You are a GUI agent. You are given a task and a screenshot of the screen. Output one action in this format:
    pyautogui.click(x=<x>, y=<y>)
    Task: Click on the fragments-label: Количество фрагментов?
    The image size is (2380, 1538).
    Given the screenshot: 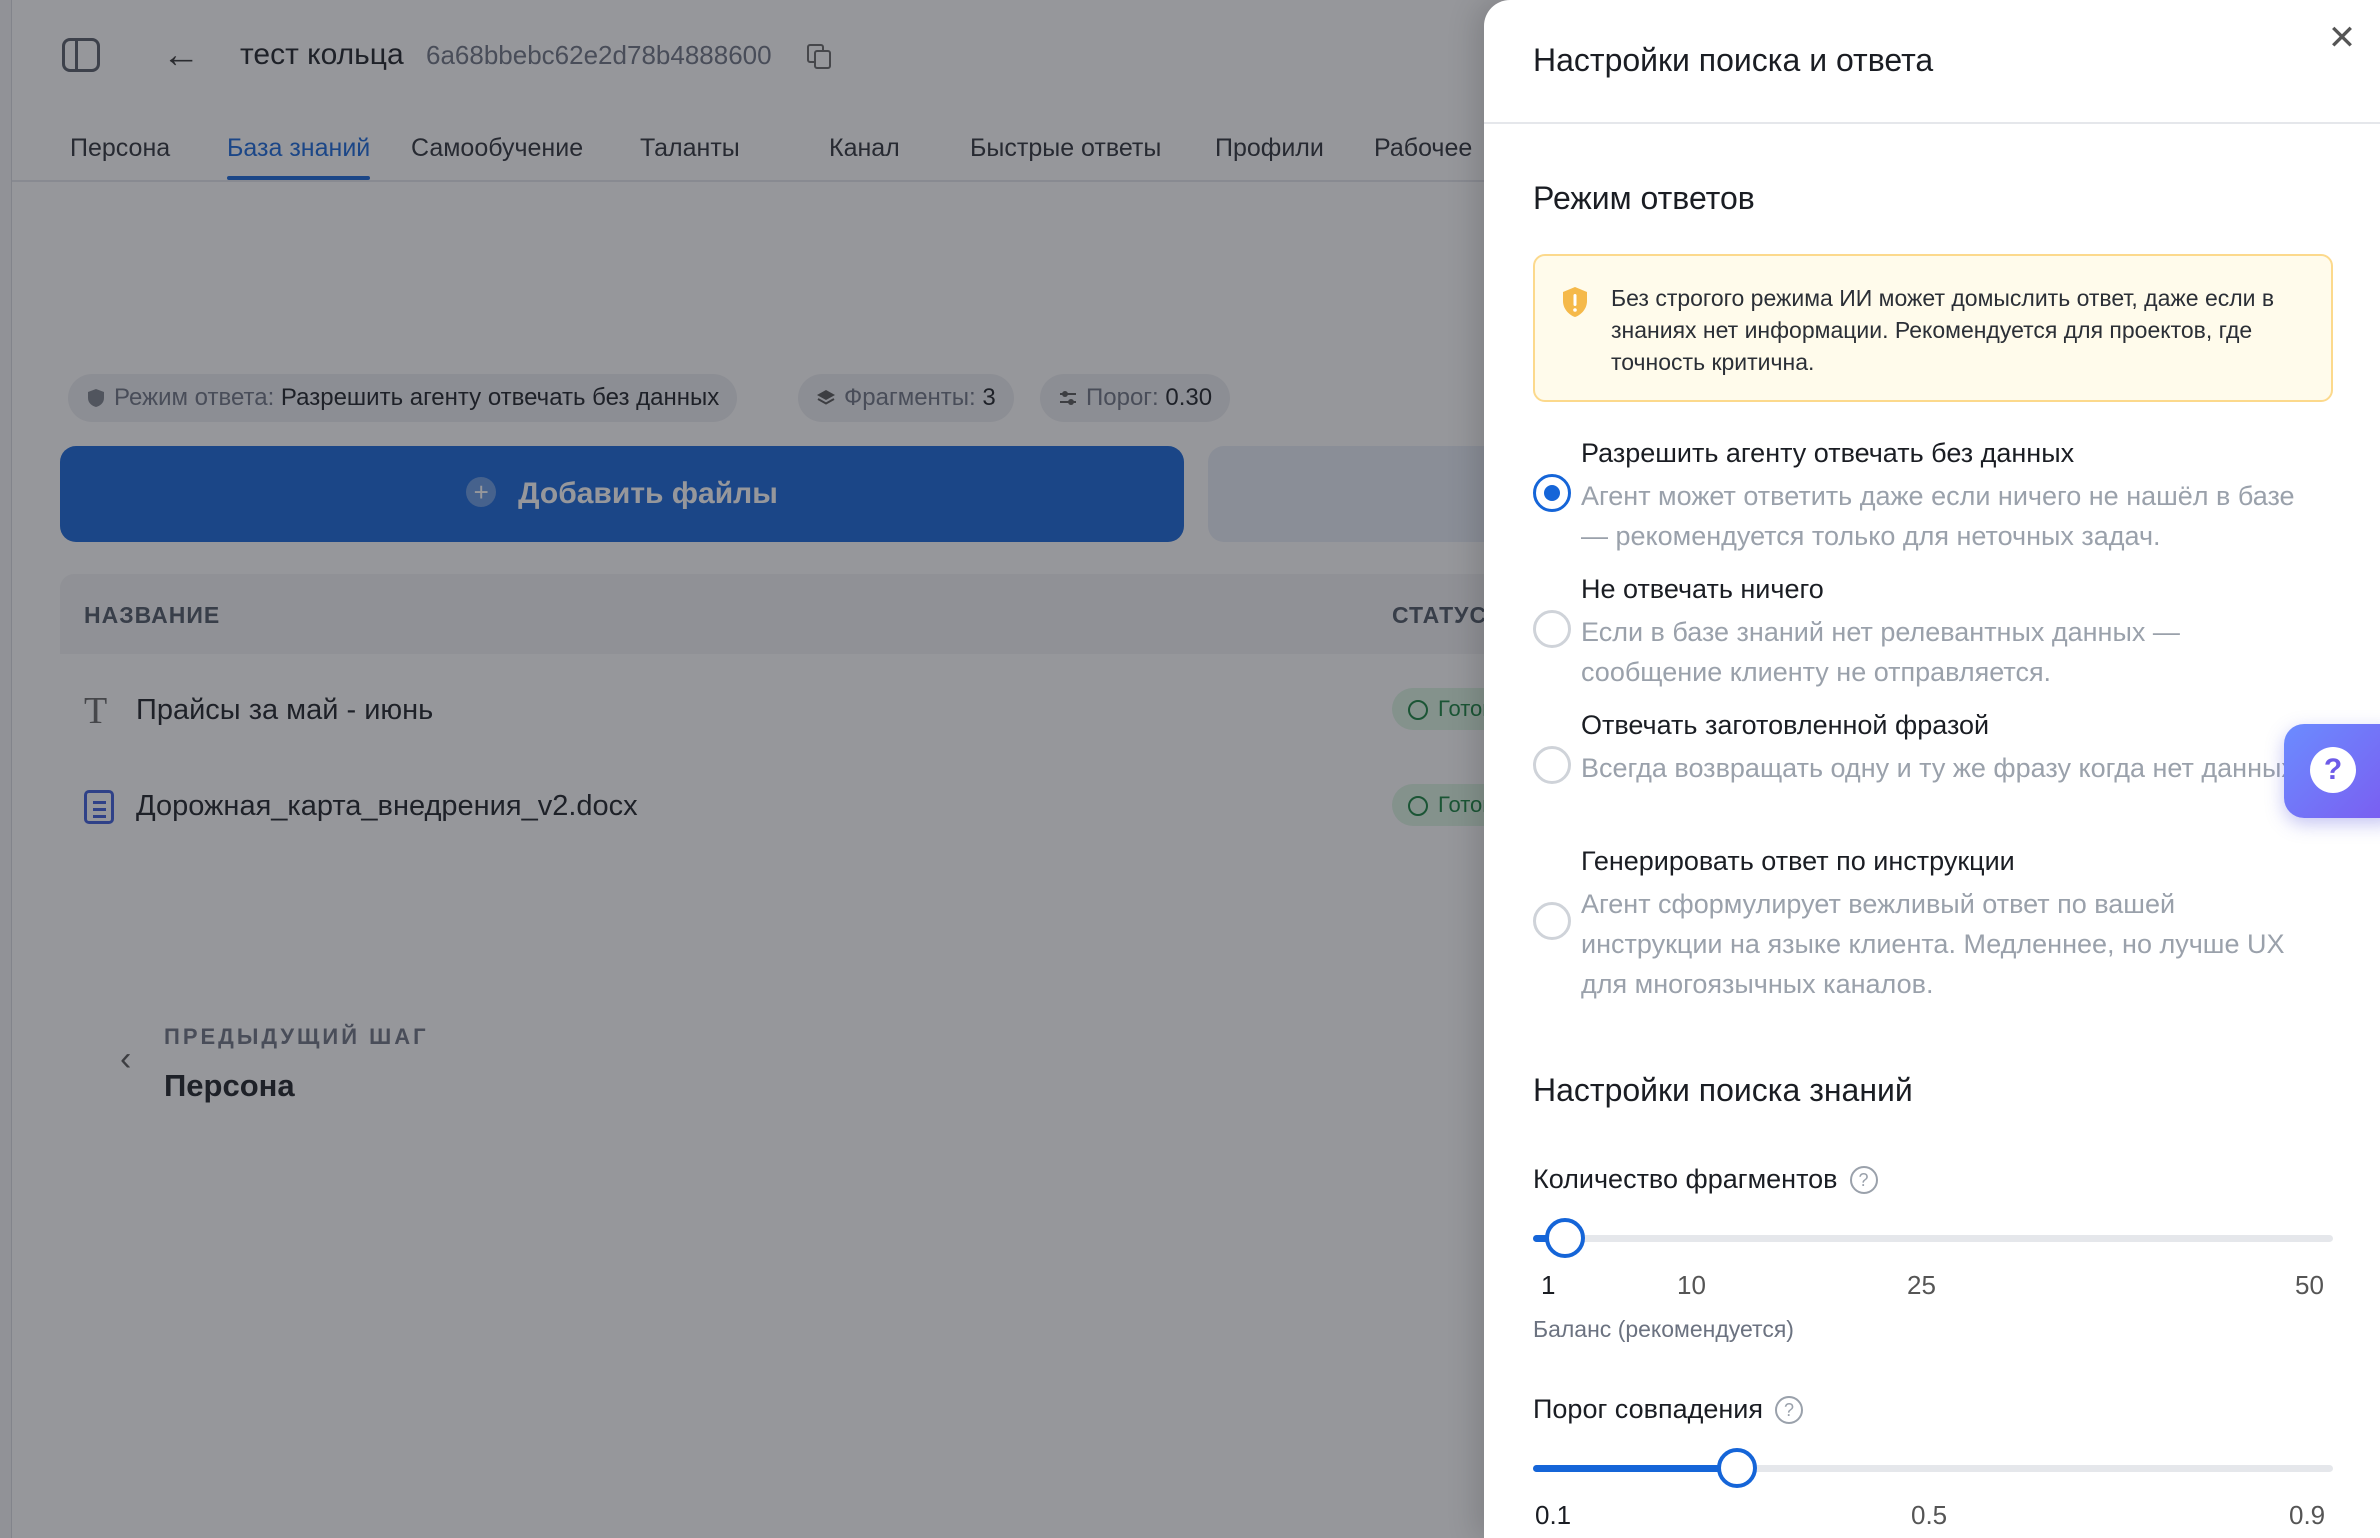 What is the action you would take?
    pyautogui.click(x=1705, y=1179)
    